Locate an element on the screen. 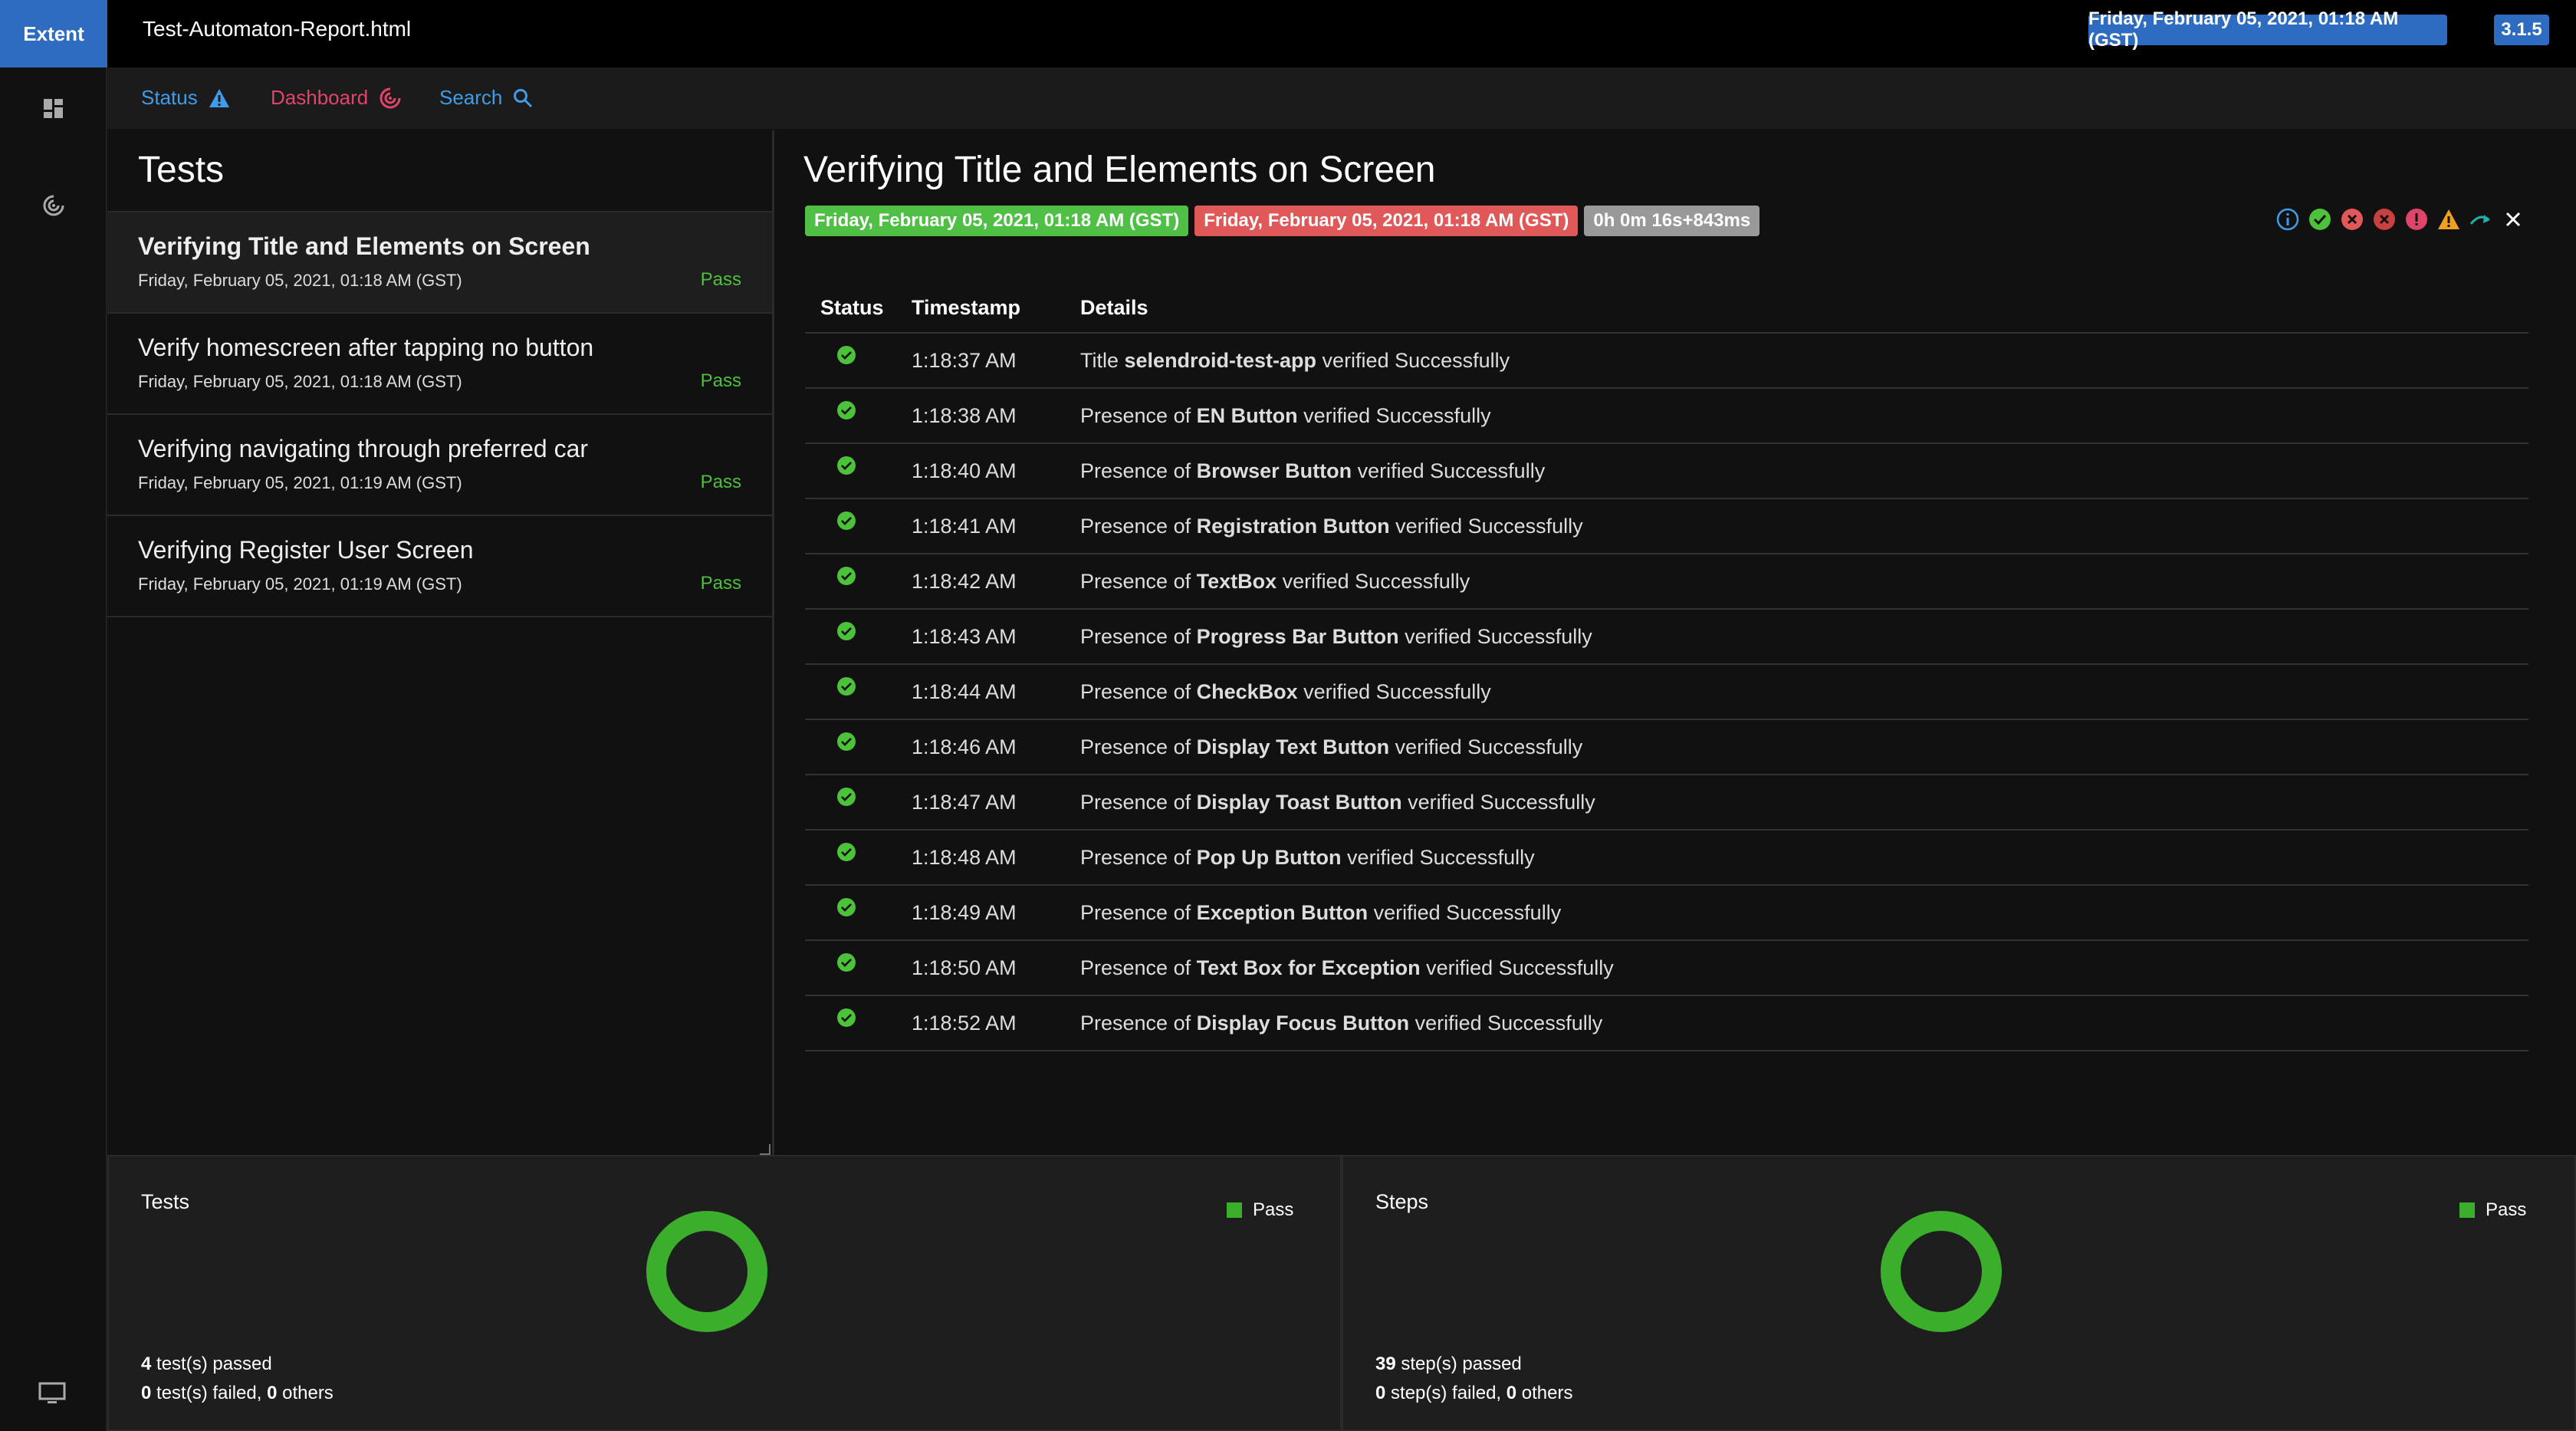  steps-others-count: 0 is located at coordinates (1511, 1393).